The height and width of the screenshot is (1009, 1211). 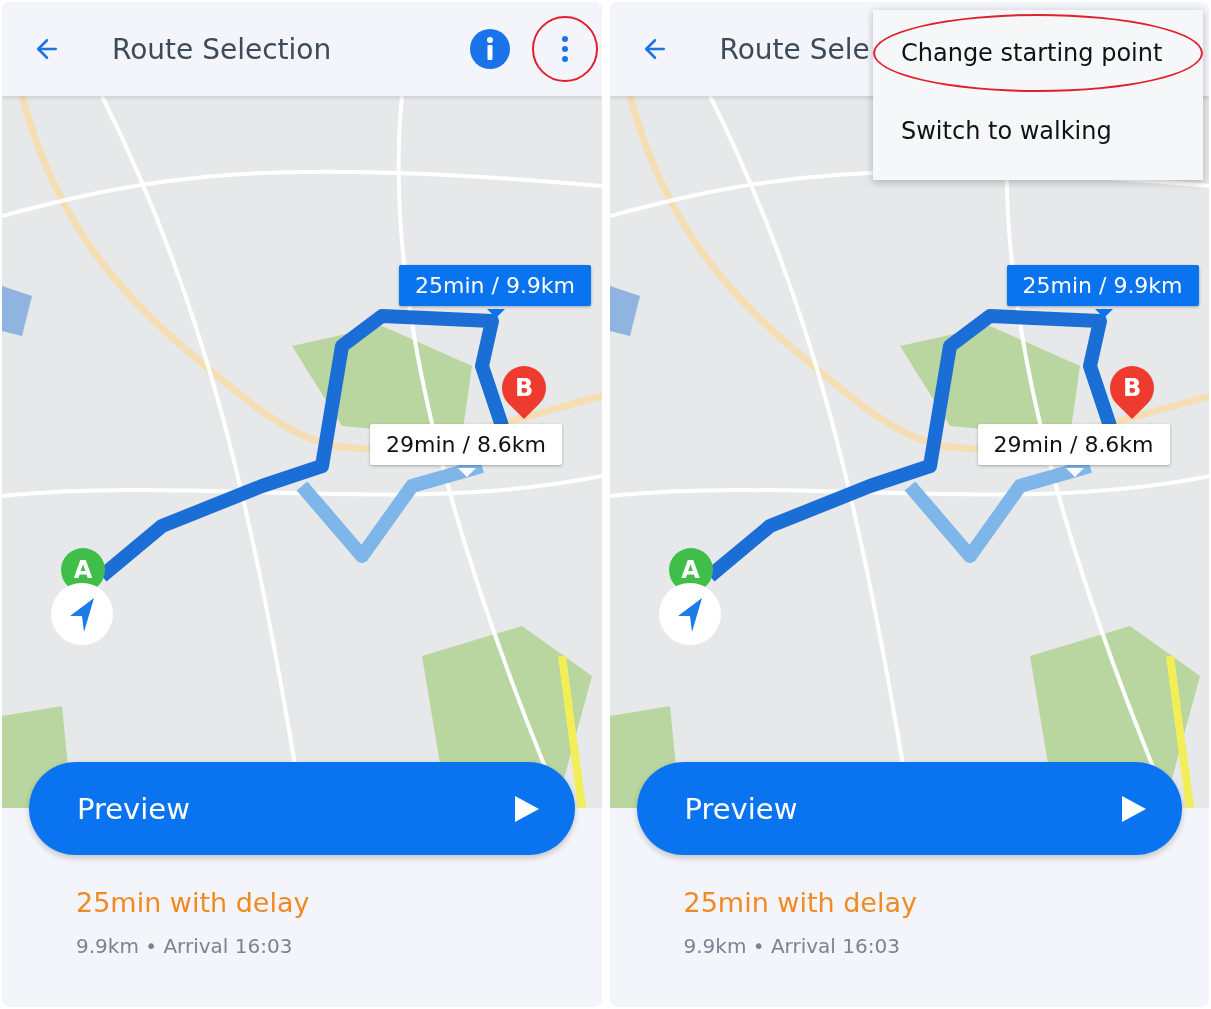 I want to click on more-icon, so click(x=564, y=49).